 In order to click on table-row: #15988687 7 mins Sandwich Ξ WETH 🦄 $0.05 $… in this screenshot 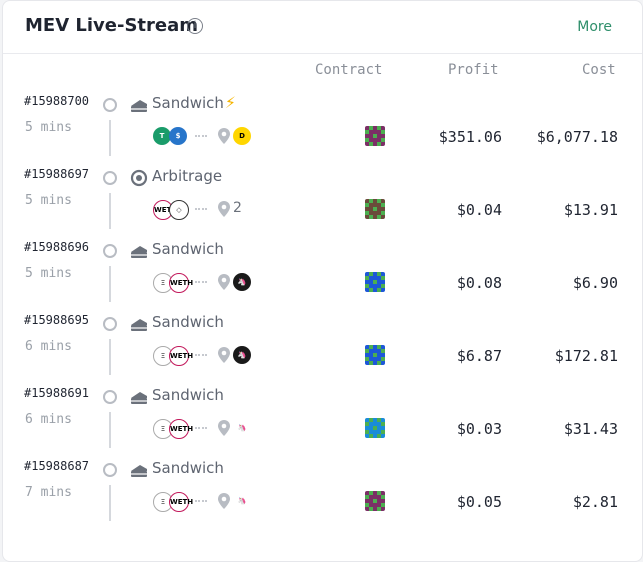, I will do `click(322, 495)`.